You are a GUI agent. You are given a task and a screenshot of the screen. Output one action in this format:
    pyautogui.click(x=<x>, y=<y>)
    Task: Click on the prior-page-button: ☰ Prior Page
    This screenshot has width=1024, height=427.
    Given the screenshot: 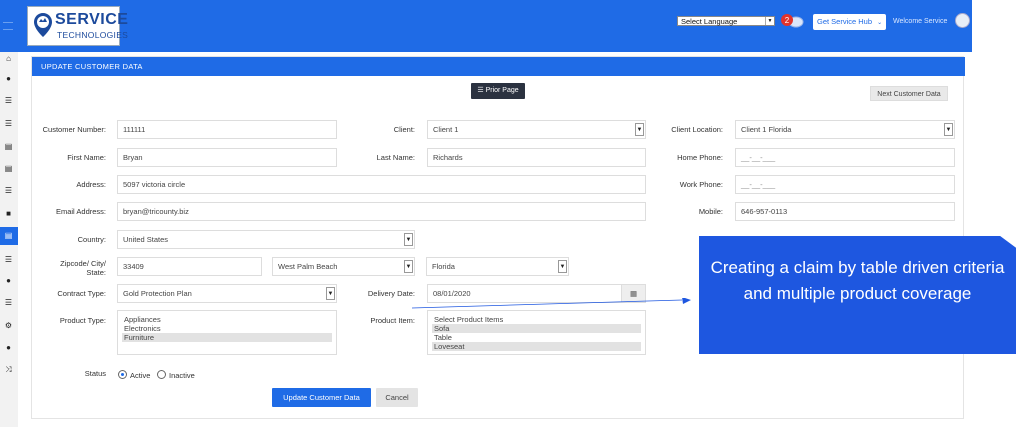 What is the action you would take?
    pyautogui.click(x=498, y=91)
    